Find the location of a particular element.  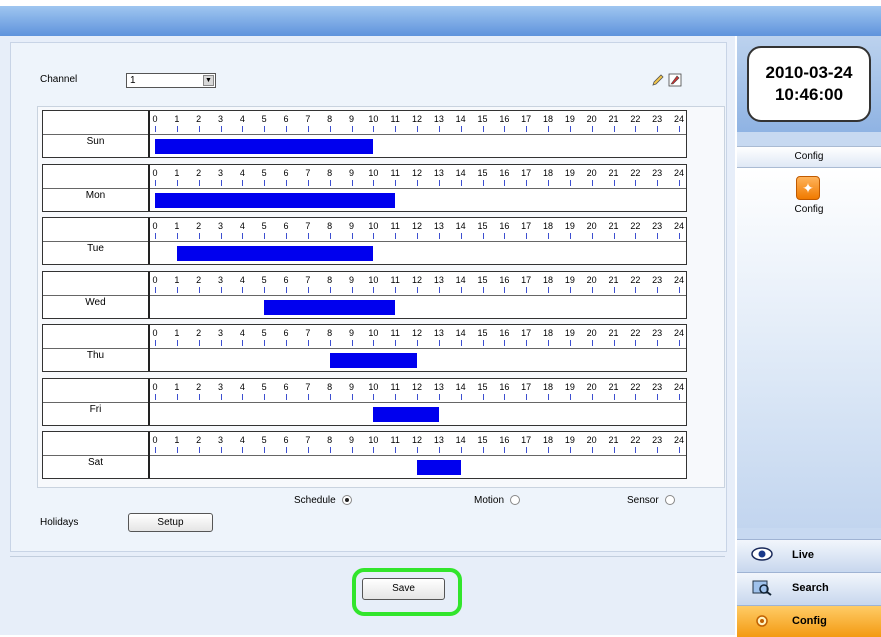

hour-tick-label: 2 is located at coordinates (199, 386).